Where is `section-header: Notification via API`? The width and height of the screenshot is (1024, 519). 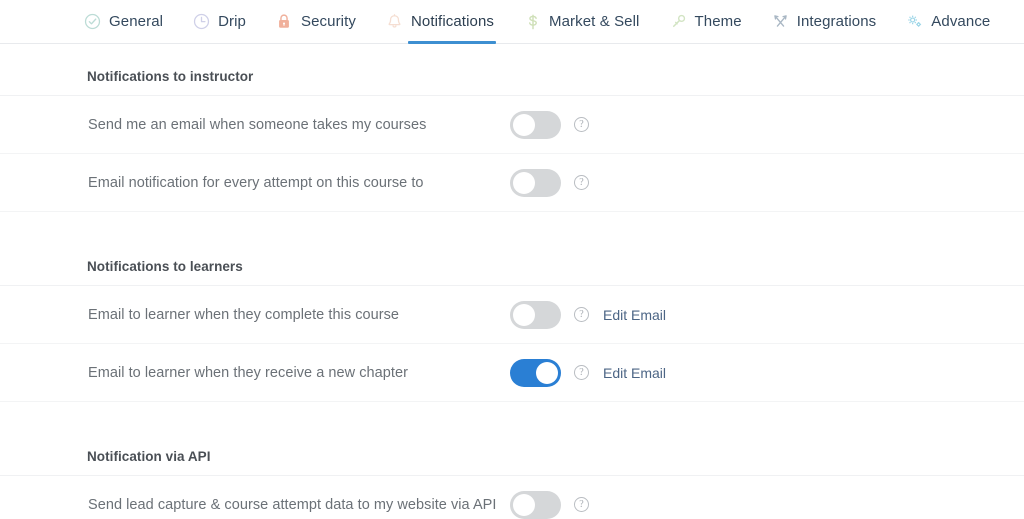
section-header: Notification via API is located at coordinates (512, 450).